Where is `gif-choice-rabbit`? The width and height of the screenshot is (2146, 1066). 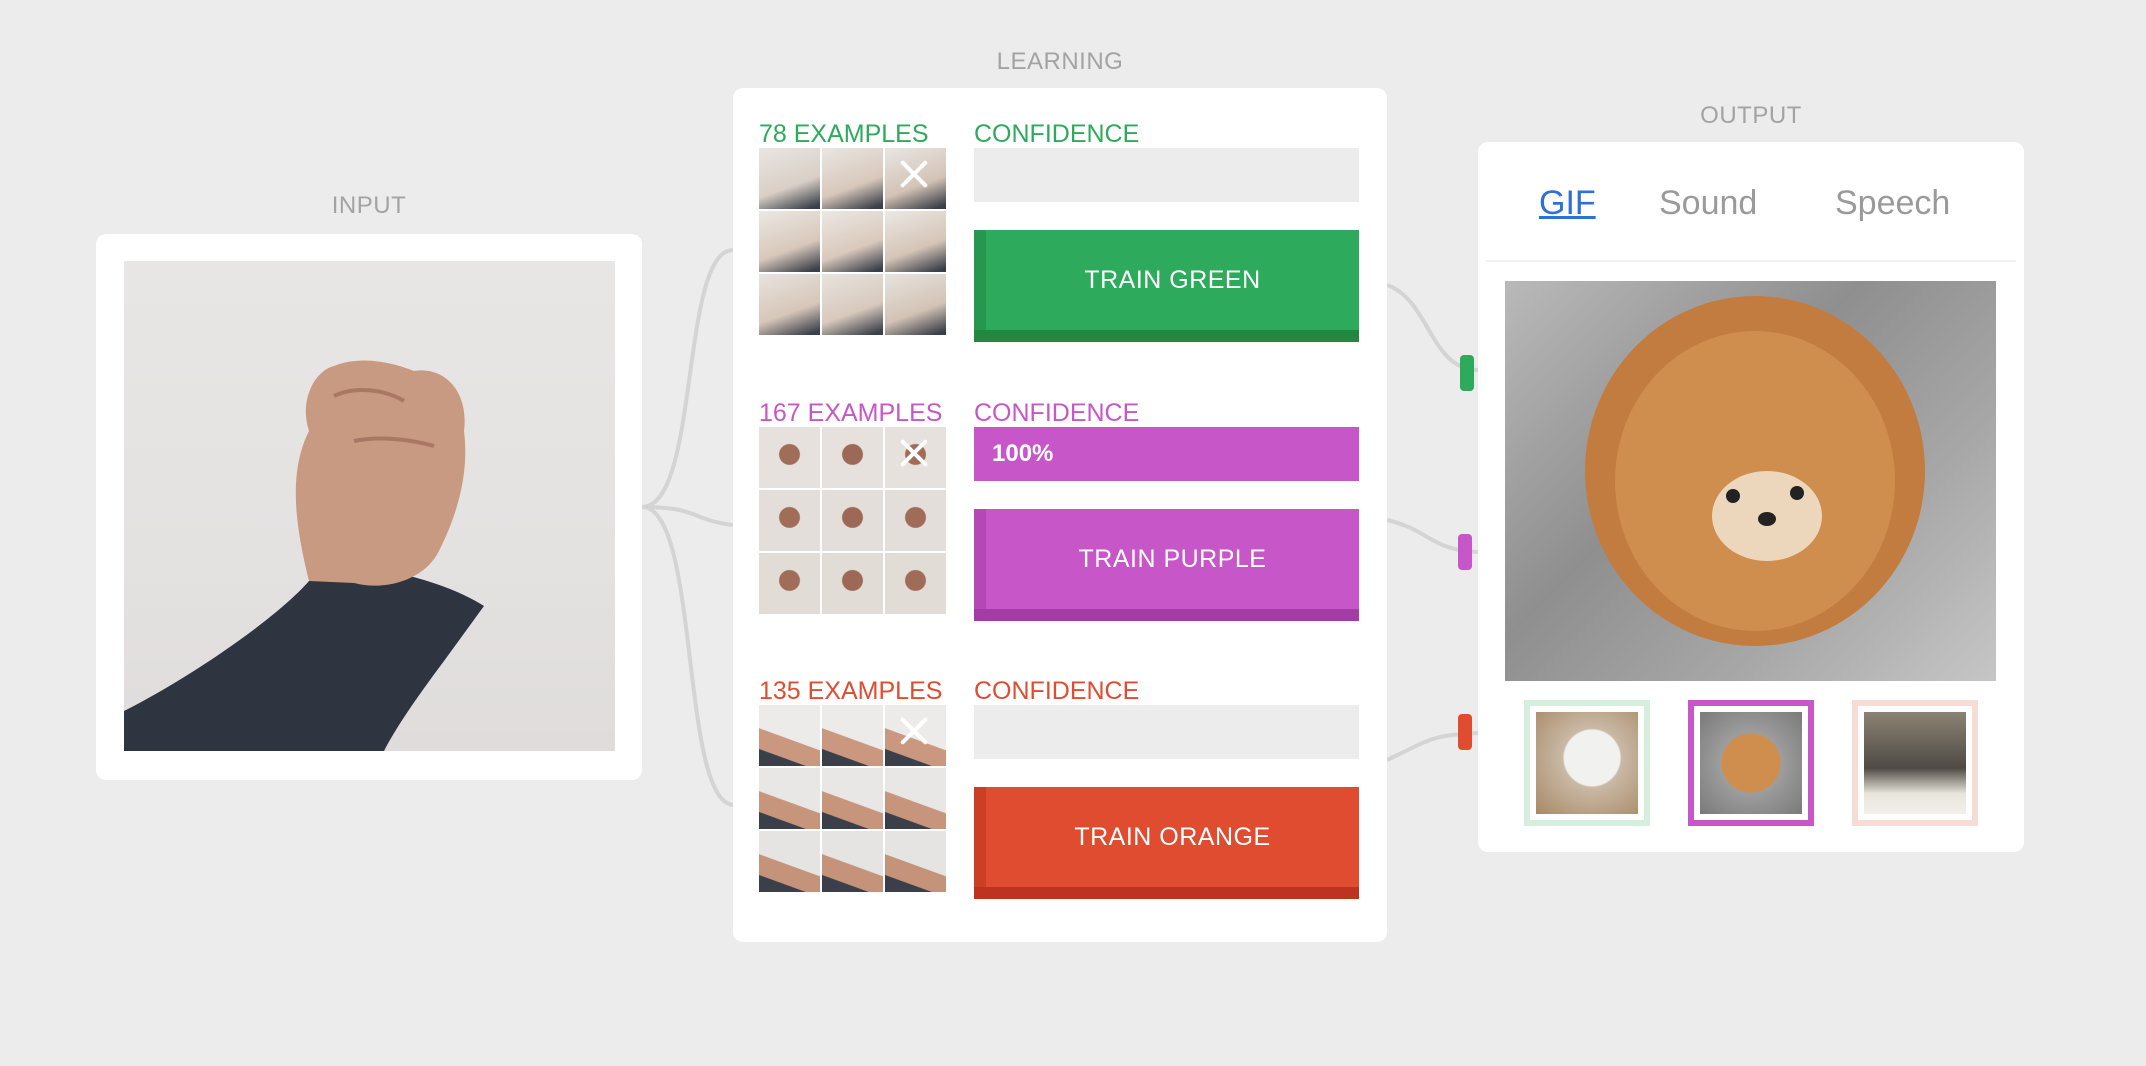 gif-choice-rabbit is located at coordinates (1915, 763).